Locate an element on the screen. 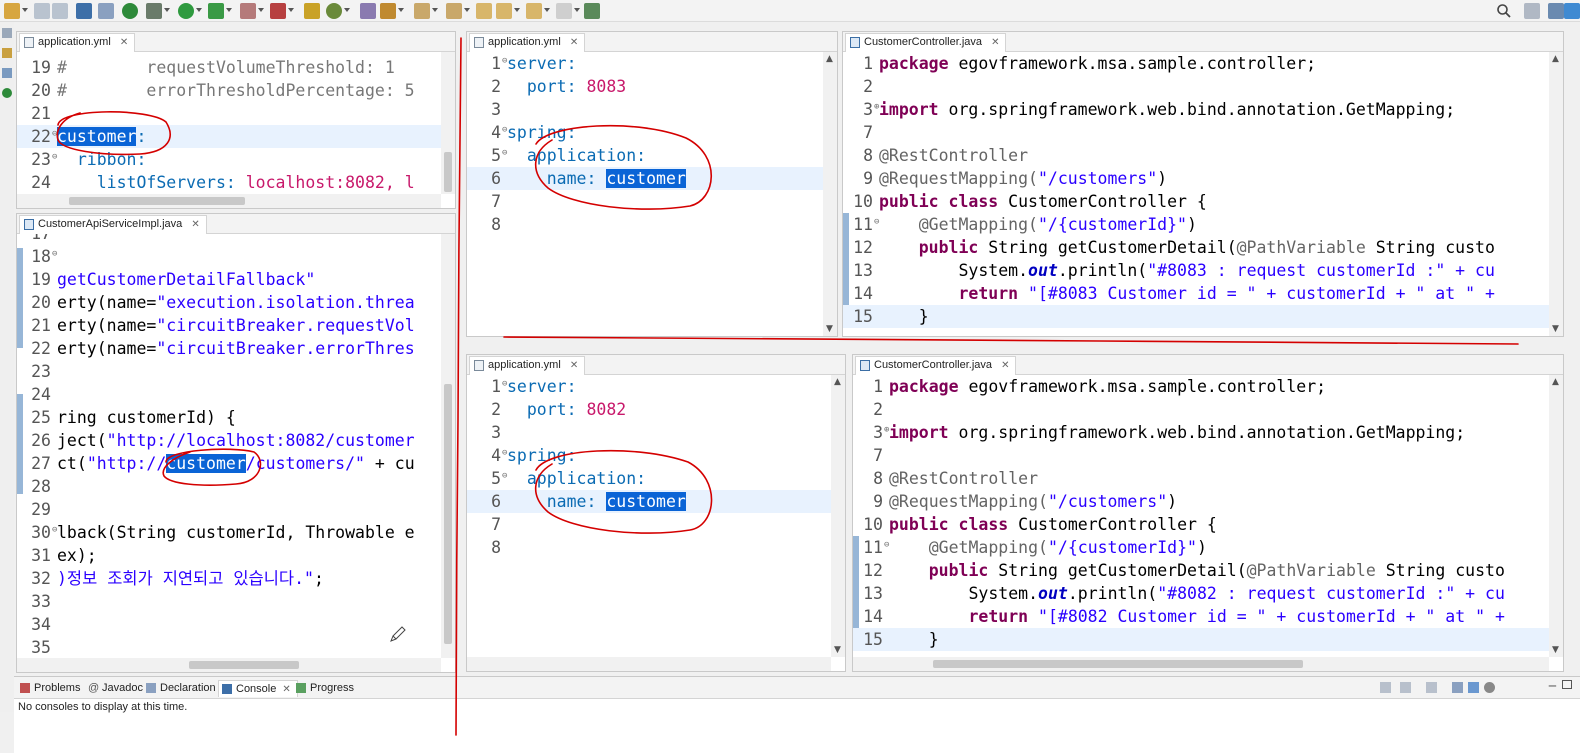 Image resolution: width=1580 pixels, height=753 pixels. package-explorer-icon is located at coordinates (7, 53).